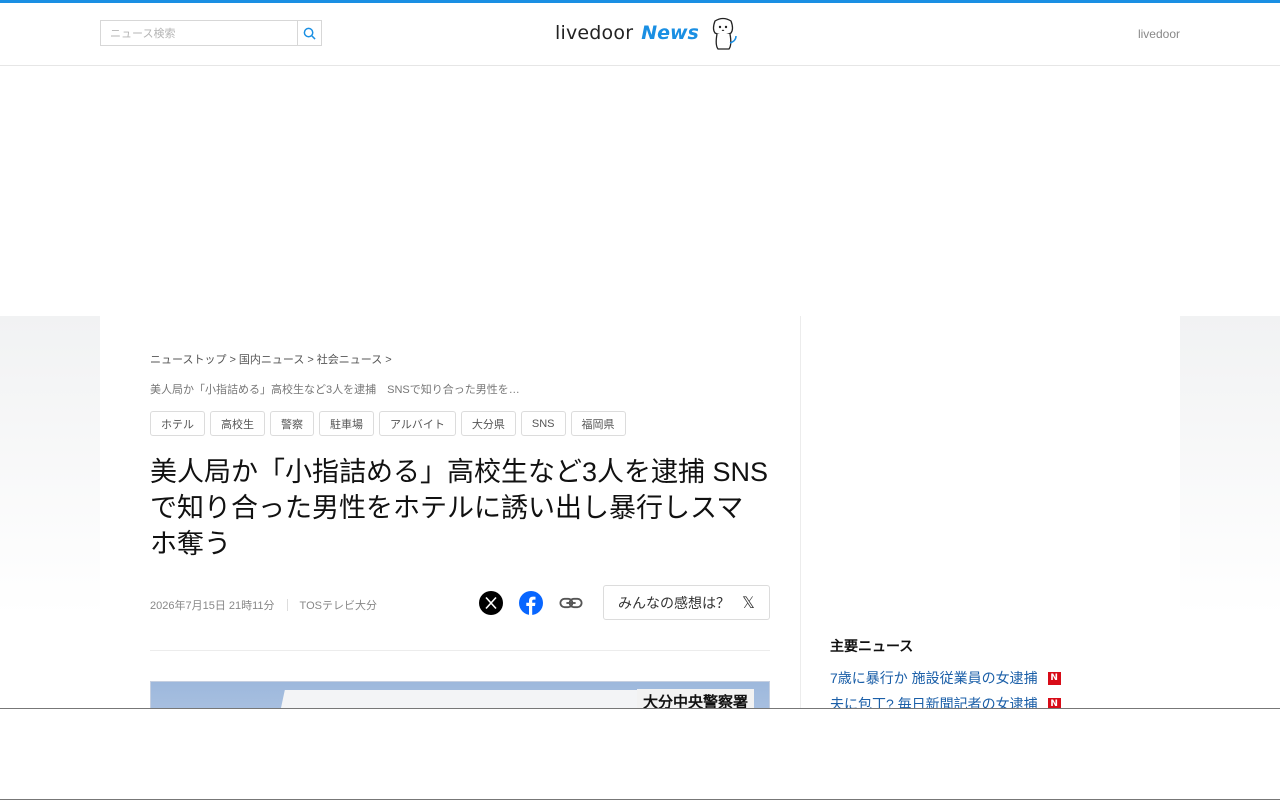 This screenshot has width=1280, height=800. I want to click on tag-hotel: ホテル, so click(177, 423).